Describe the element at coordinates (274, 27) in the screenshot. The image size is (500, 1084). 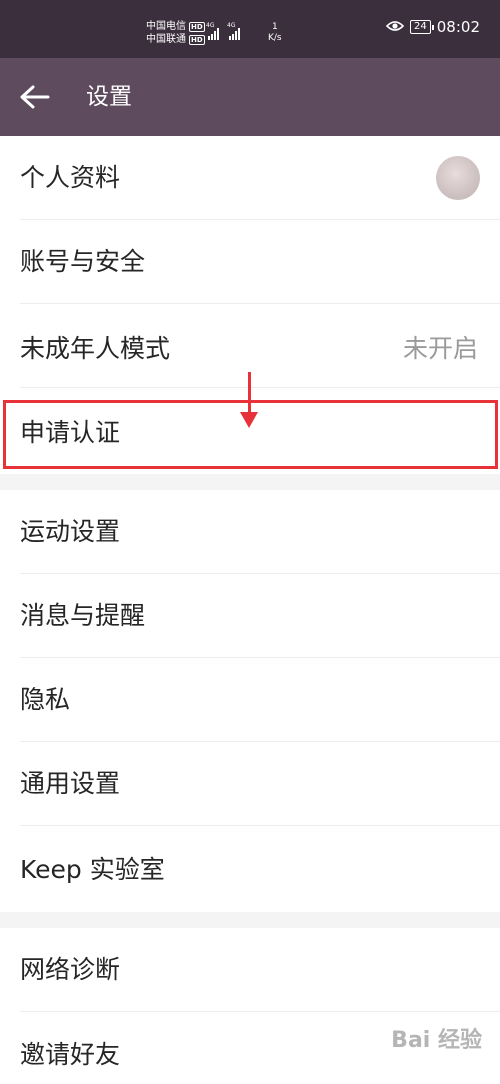
I see `network-speed-value: 1` at that location.